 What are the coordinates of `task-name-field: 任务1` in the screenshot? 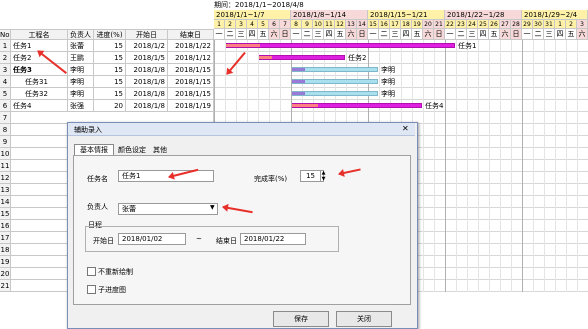 It's located at (166, 176).